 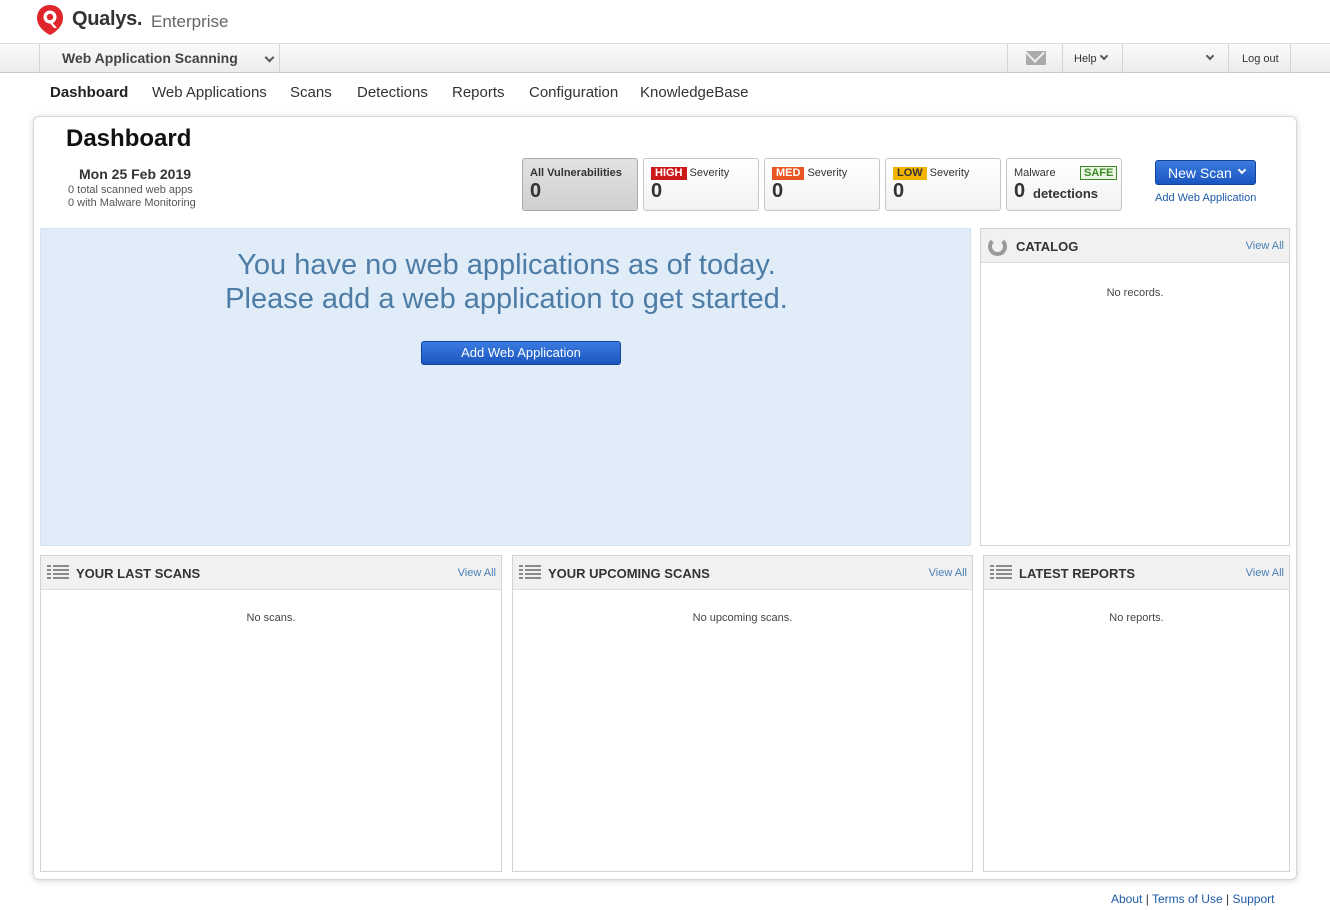 What do you see at coordinates (89, 92) in the screenshot?
I see `nav-dashboard: Dashboard` at bounding box center [89, 92].